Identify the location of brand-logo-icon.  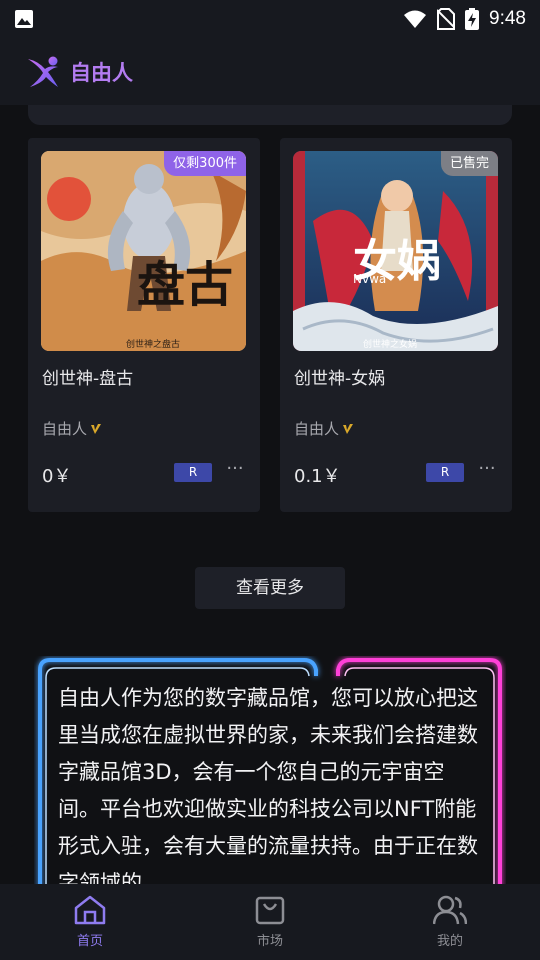
(43, 71).